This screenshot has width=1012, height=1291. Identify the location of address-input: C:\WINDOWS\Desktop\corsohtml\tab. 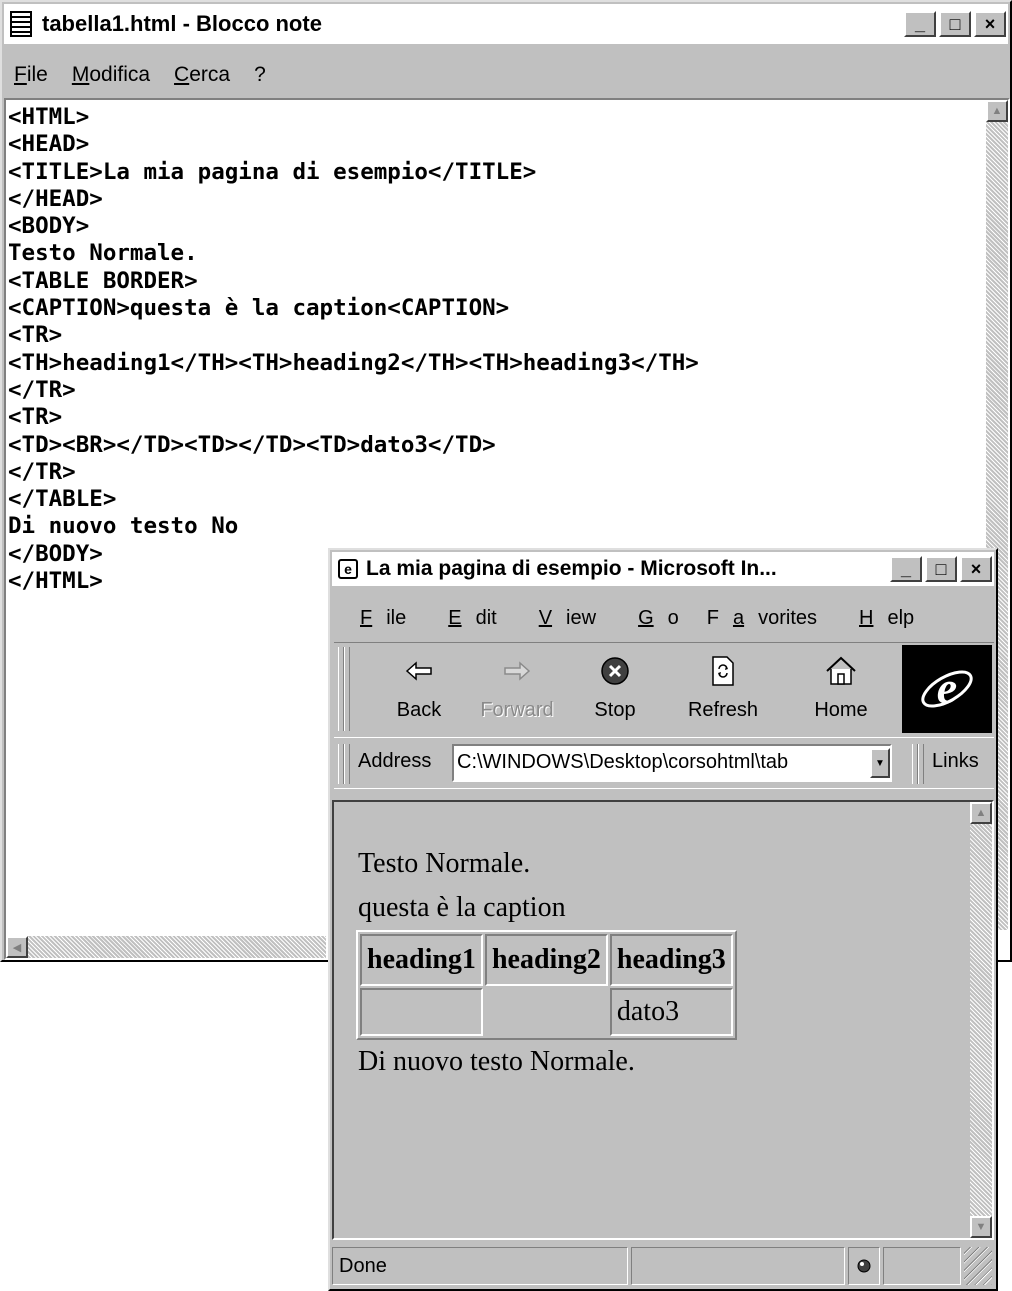
(672, 763).